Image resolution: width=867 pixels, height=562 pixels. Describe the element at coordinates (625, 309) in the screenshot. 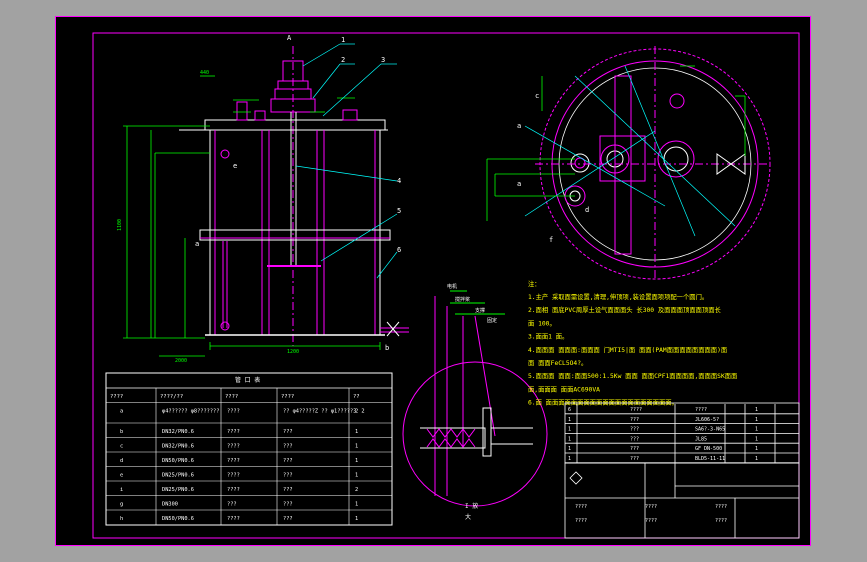

I see `note-line: 2.面相 面底PVC周厚土设气面面面头 长300 及面面面顶面面顶面长` at that location.